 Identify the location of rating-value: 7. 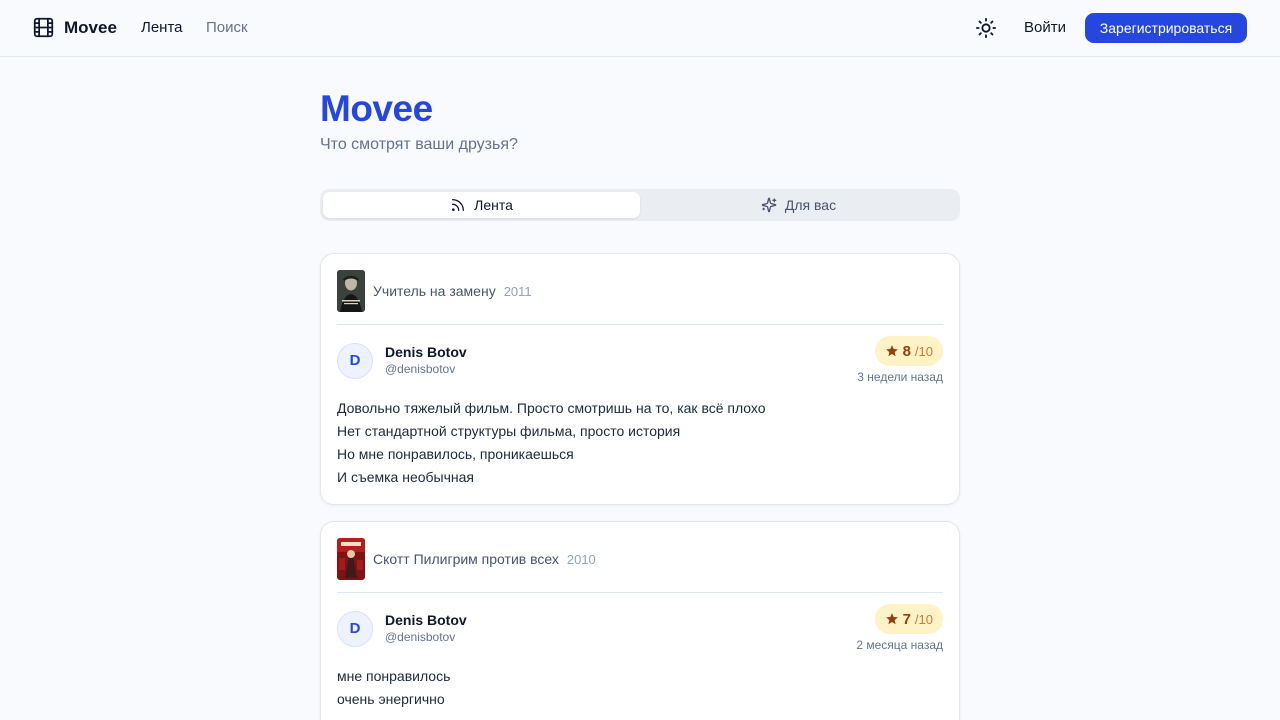
(906, 619).